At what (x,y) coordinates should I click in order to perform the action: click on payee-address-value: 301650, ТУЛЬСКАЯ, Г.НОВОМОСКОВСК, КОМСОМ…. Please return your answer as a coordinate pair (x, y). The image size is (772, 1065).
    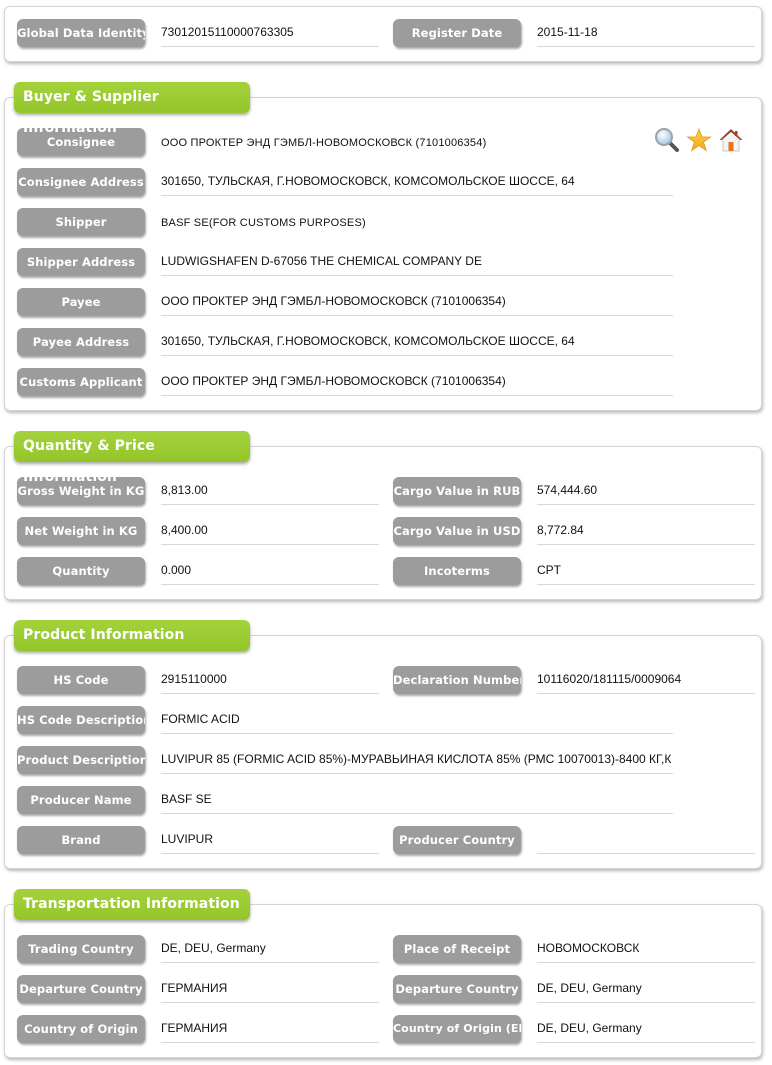
    Looking at the image, I should click on (417, 344).